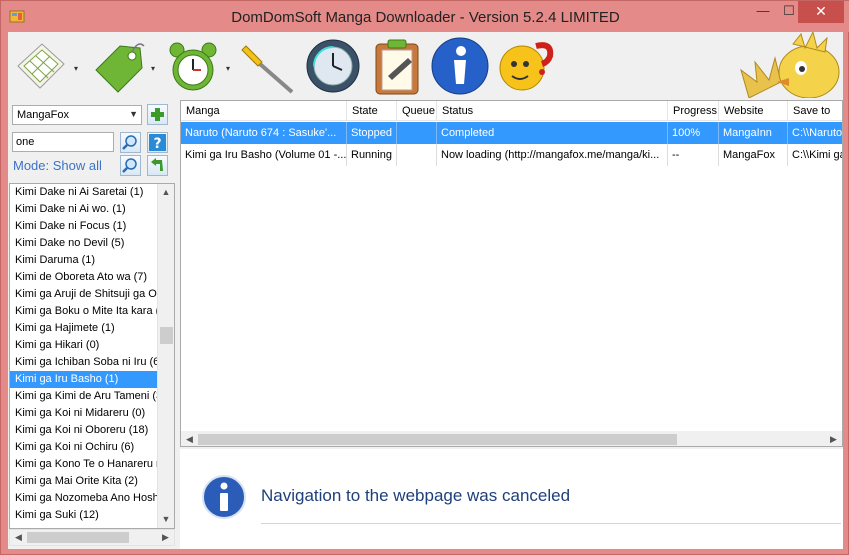 The width and height of the screenshot is (849, 555). I want to click on time-machine-icon, so click(333, 66).